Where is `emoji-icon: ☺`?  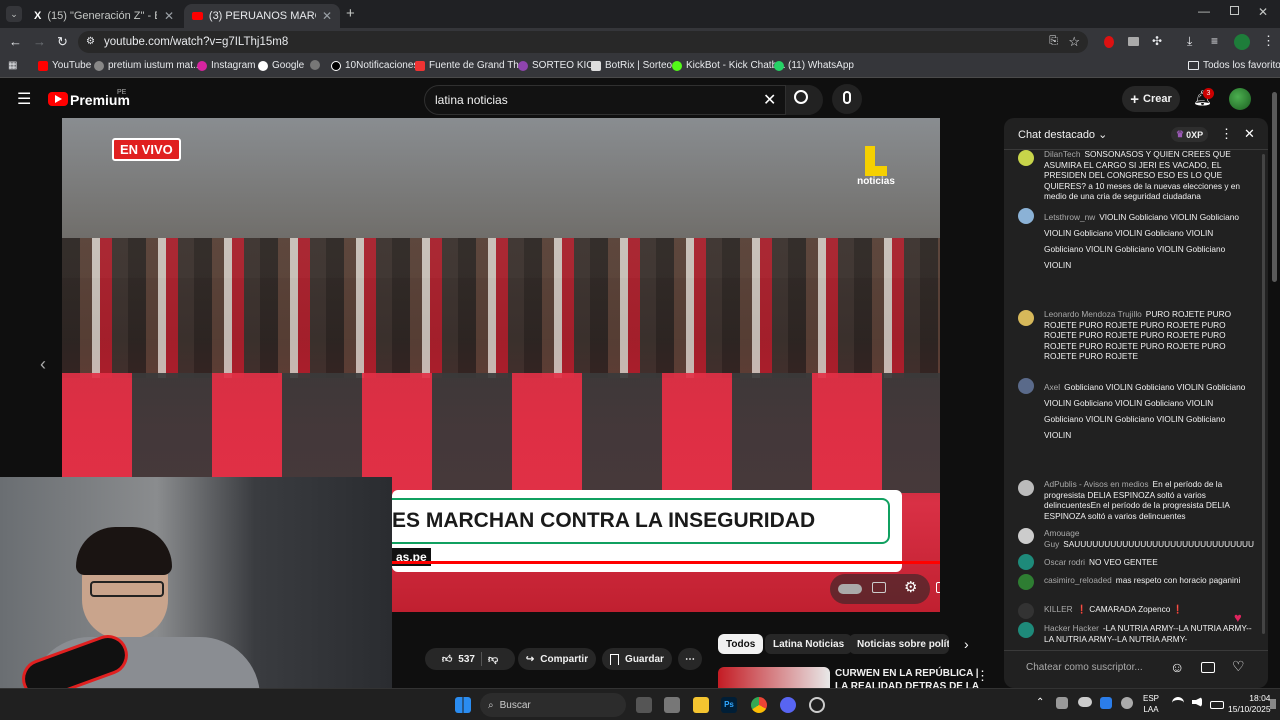
emoji-icon: ☺ is located at coordinates (1177, 667).